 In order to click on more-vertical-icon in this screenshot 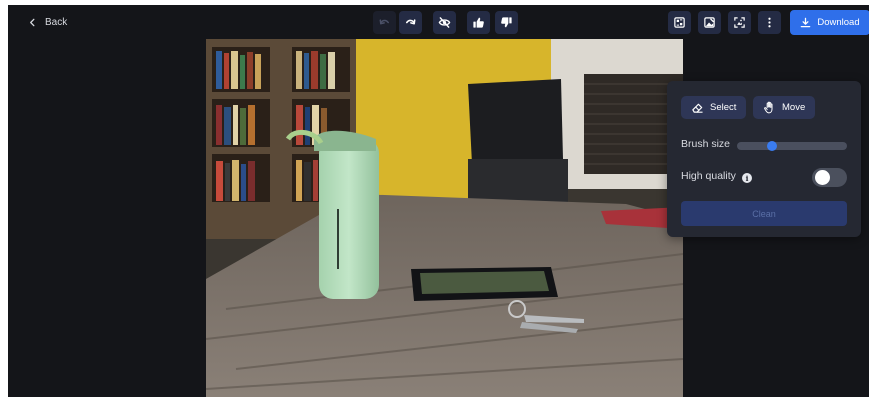, I will do `click(769, 22)`.